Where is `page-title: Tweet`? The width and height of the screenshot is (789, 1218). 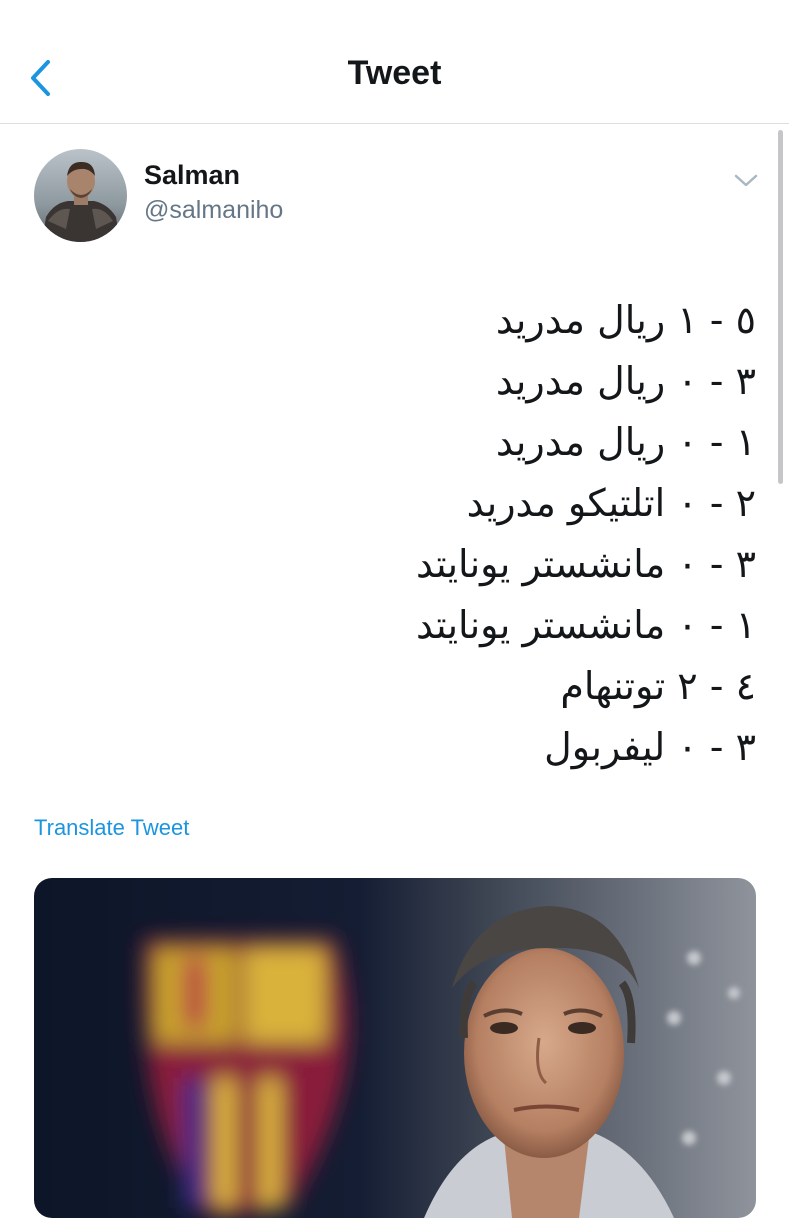 page-title: Tweet is located at coordinates (394, 73).